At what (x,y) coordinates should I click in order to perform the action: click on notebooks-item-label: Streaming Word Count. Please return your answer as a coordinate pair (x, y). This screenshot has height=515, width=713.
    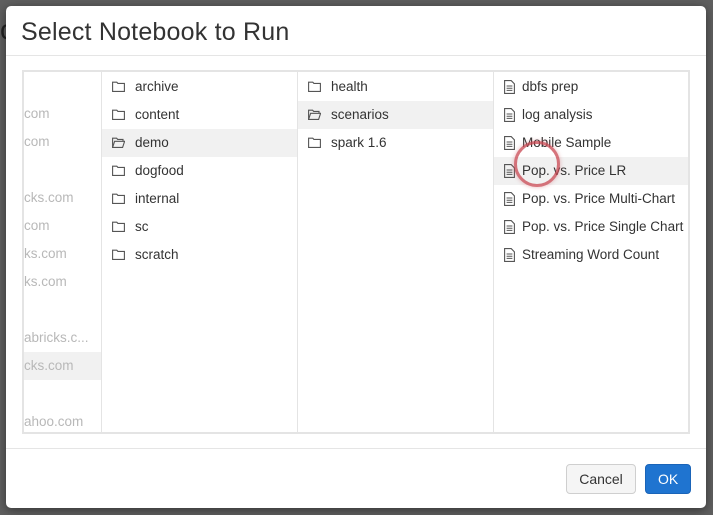
    Looking at the image, I should click on (591, 254).